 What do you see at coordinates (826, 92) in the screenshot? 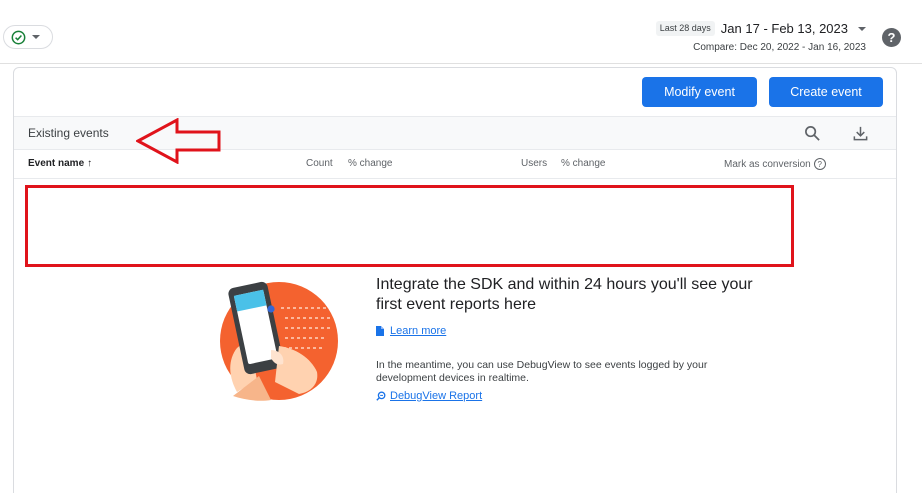
I see `create-event-button: Create event` at bounding box center [826, 92].